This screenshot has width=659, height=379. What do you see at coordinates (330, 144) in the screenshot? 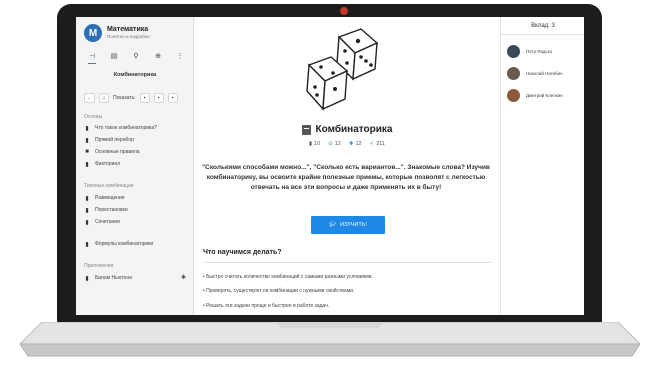
I see `check-circle-icon: ⊙` at bounding box center [330, 144].